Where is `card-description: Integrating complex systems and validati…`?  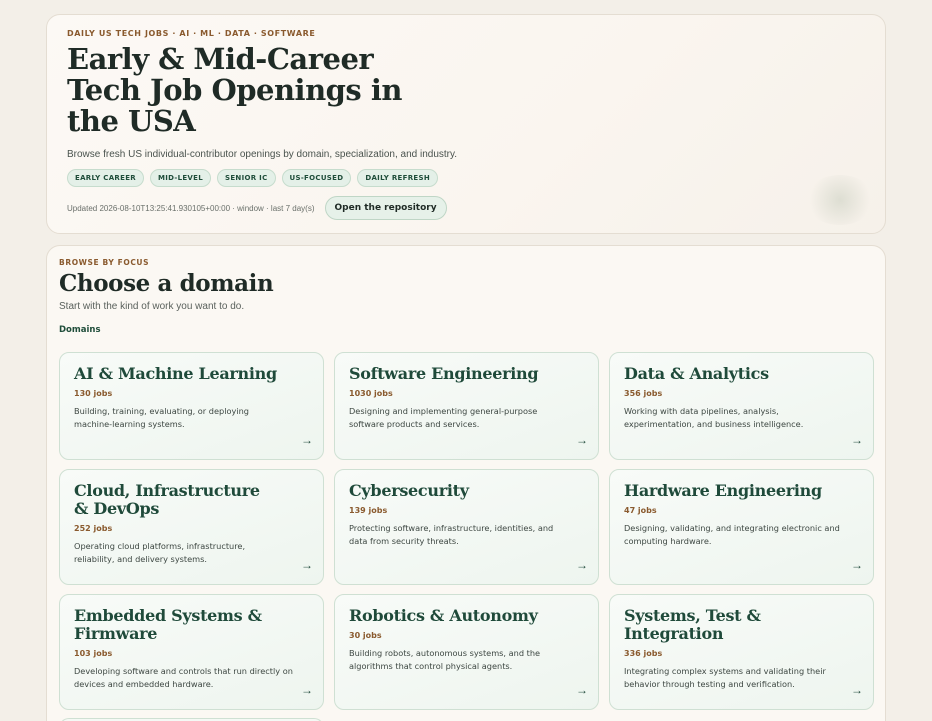
card-description: Integrating complex systems and validati… is located at coordinates (725, 677).